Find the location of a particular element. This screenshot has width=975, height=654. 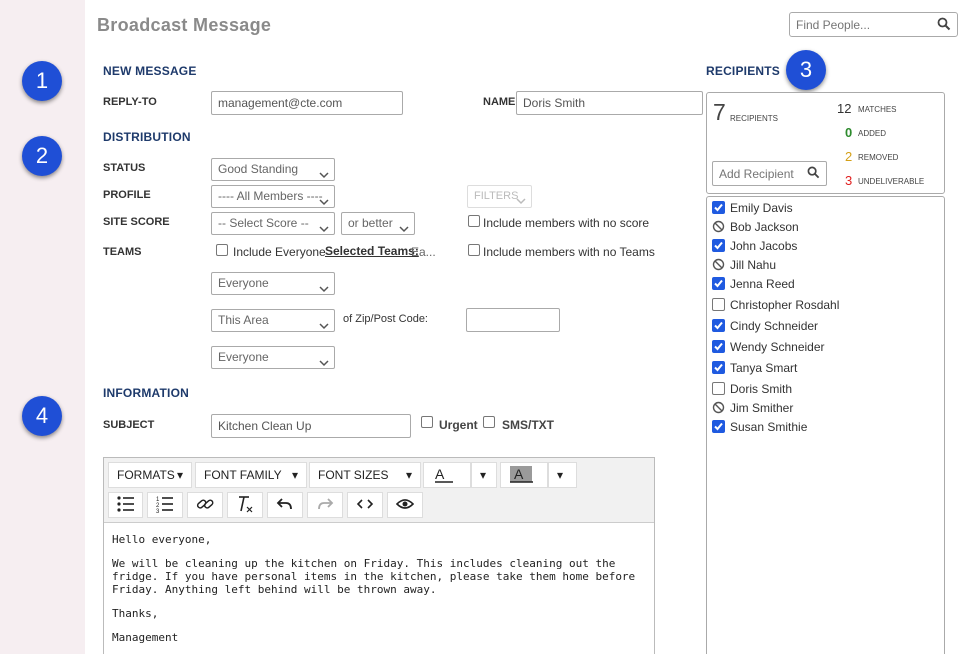

no-score-checkbox is located at coordinates (474, 221).